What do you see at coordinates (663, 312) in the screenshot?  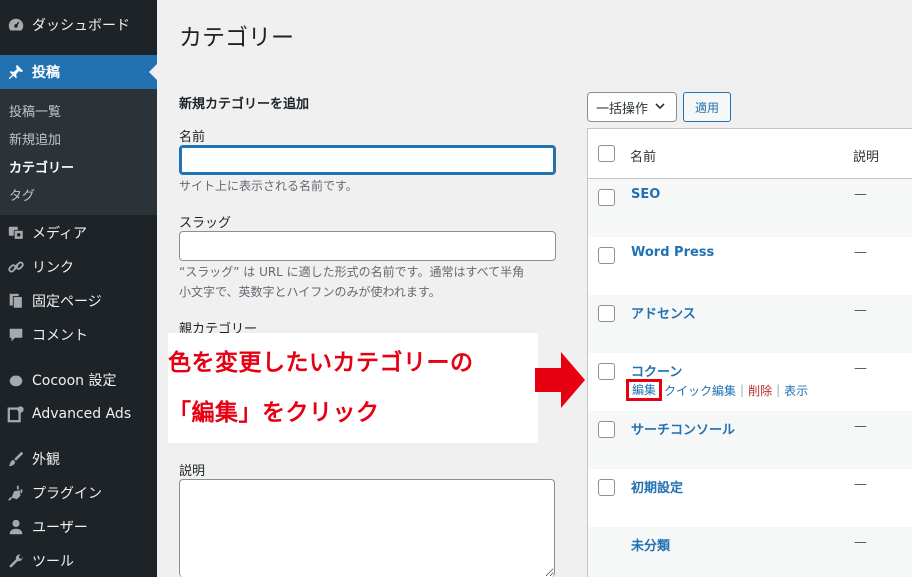 I see `category-name-link: アドセンス` at bounding box center [663, 312].